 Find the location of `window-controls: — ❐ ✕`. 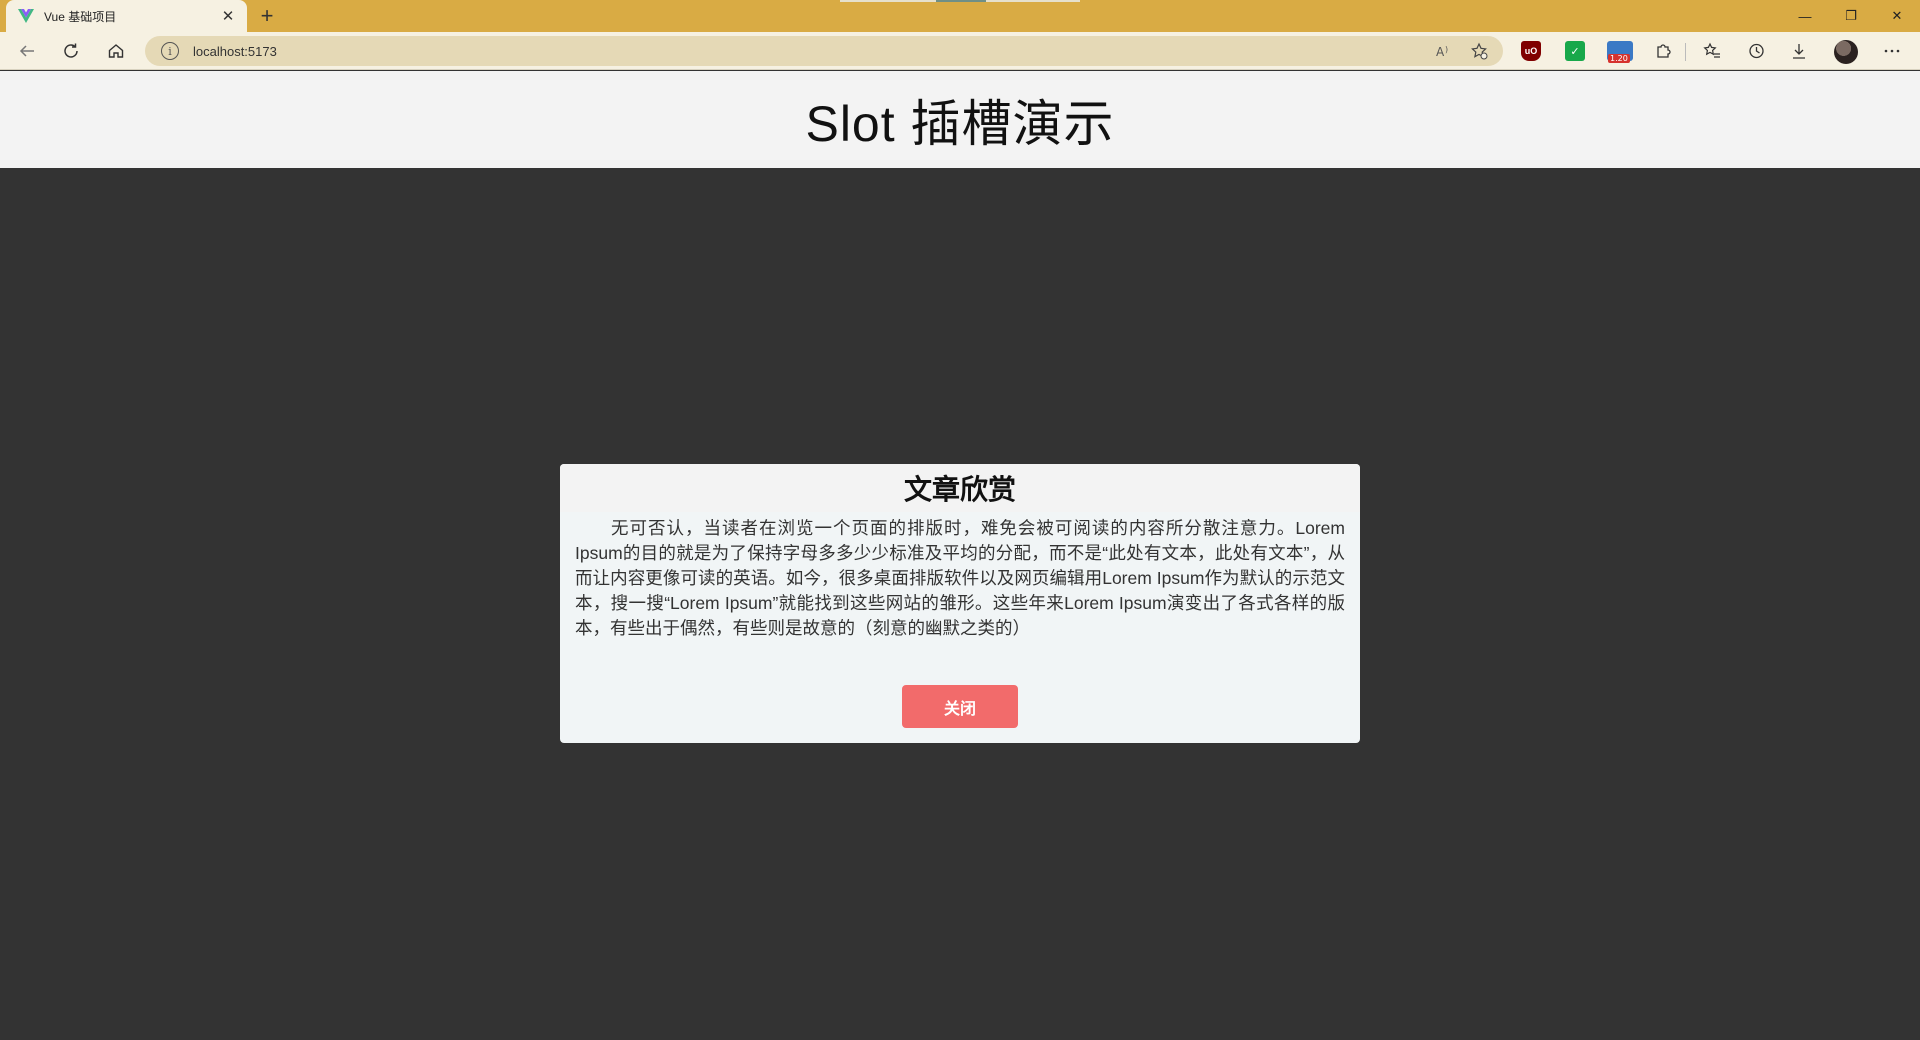

window-controls: — ❐ ✕ is located at coordinates (1851, 16).